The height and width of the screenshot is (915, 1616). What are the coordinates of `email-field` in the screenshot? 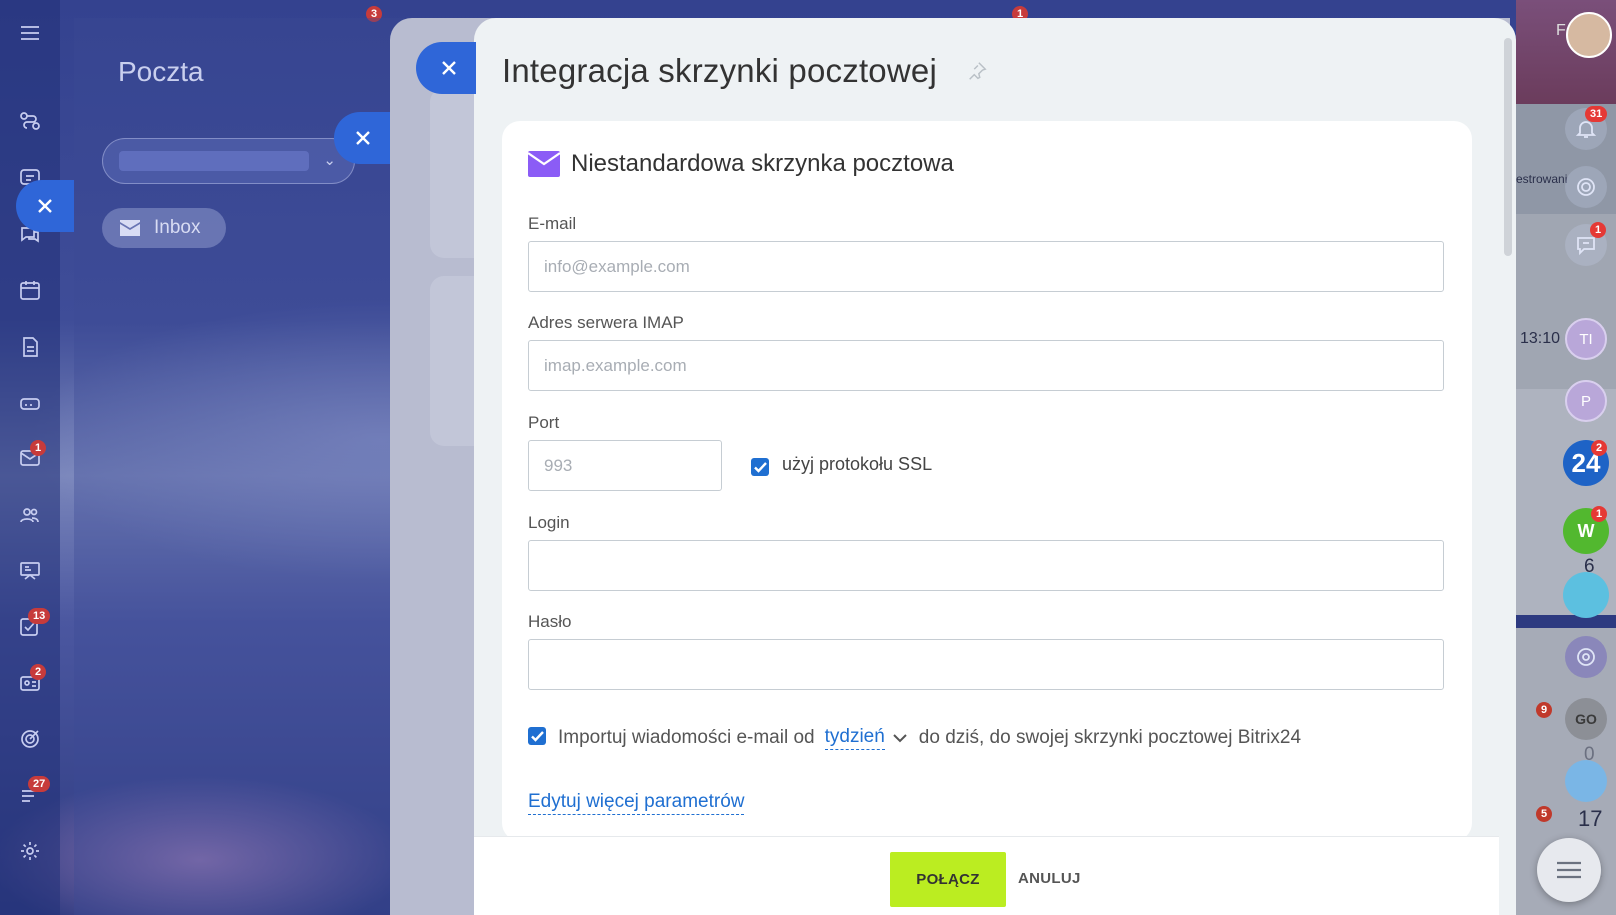 It's located at (986, 266).